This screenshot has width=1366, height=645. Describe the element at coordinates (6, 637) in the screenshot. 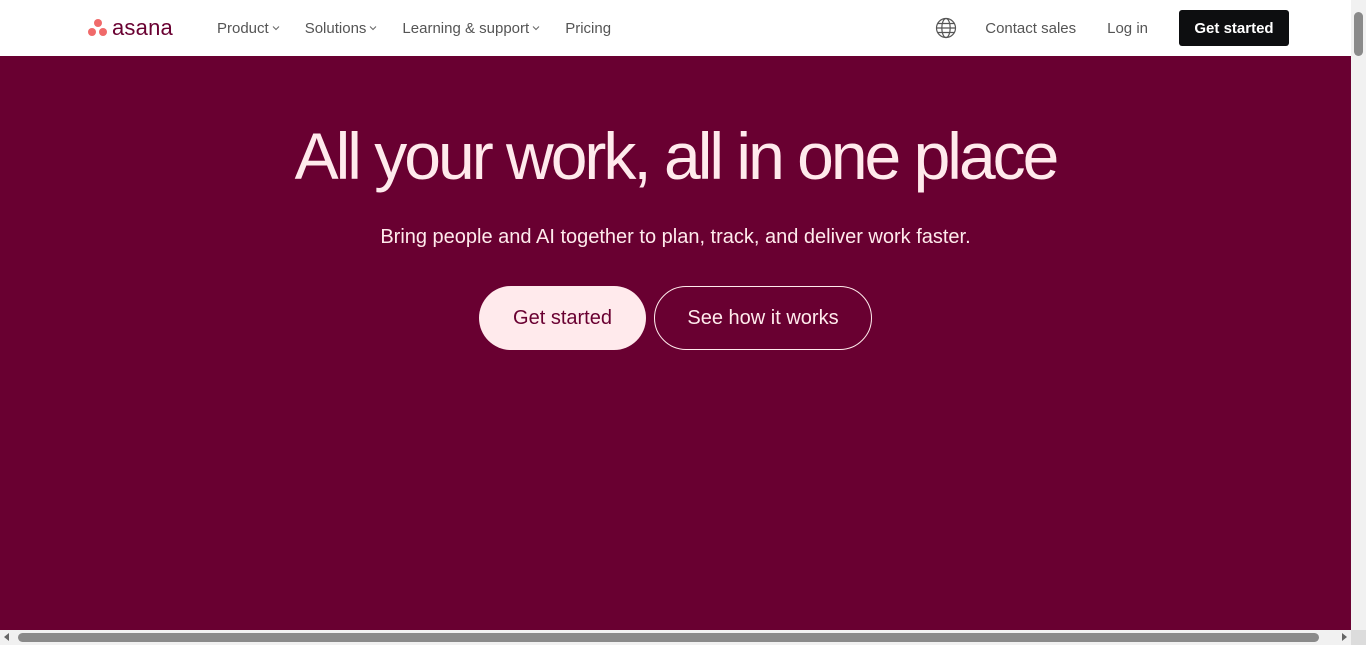

I see `scroll-left-arrow-icon` at that location.